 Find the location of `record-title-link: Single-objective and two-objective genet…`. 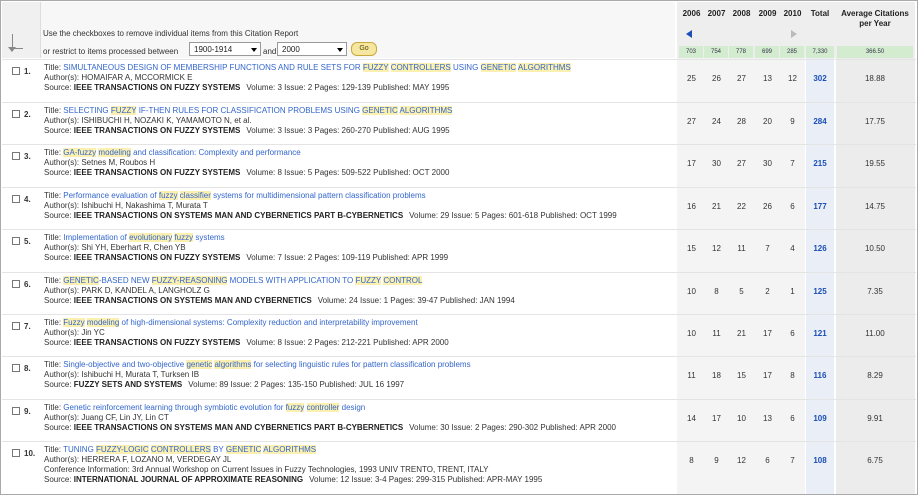

record-title-link: Single-objective and two-objective genet… is located at coordinates (267, 364).